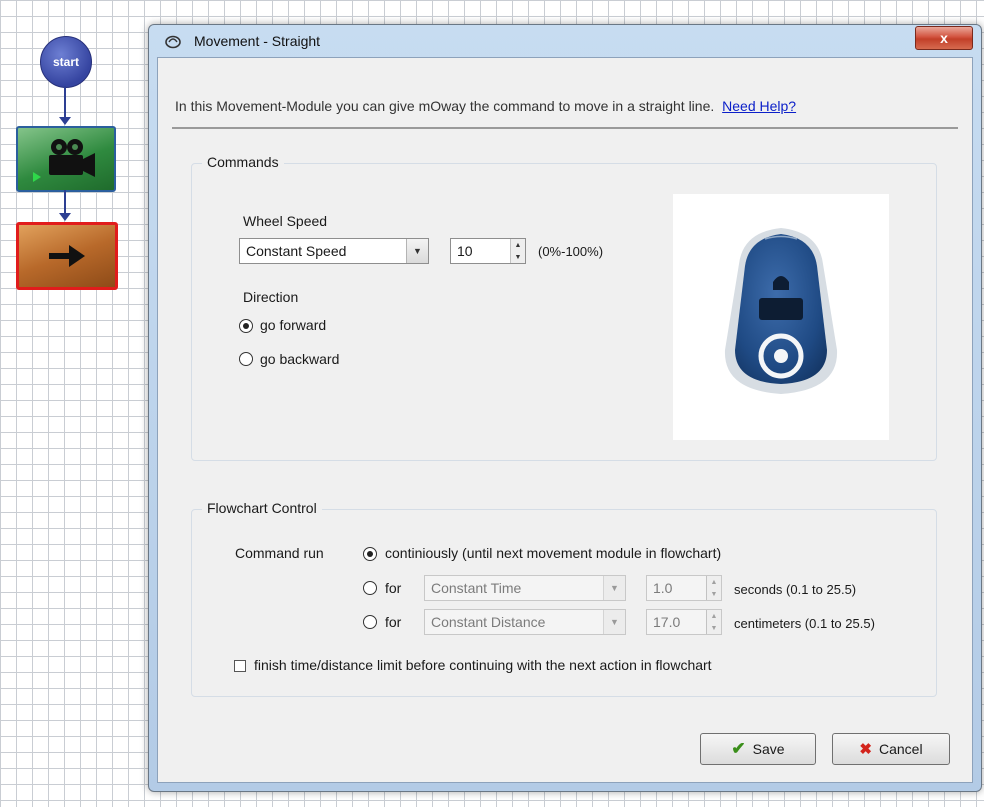 This screenshot has height=807, width=984. What do you see at coordinates (293, 325) in the screenshot?
I see `go-forward-label: go forward` at bounding box center [293, 325].